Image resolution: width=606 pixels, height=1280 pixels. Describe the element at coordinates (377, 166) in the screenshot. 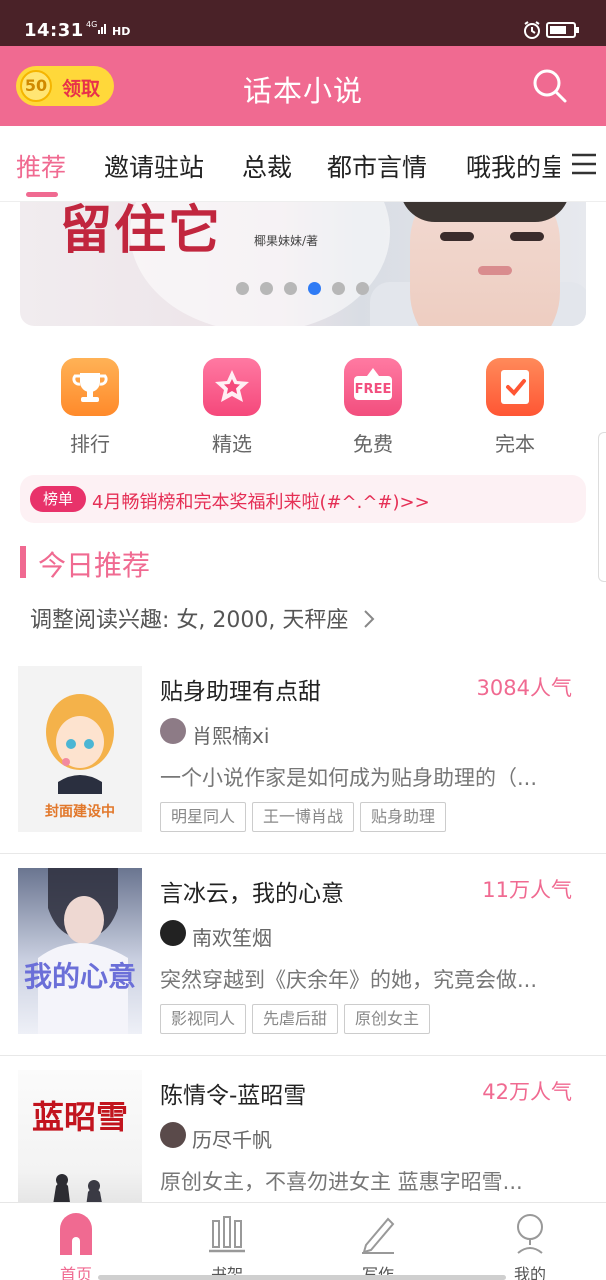

I see `tab-urban-romance: 都市言情` at that location.